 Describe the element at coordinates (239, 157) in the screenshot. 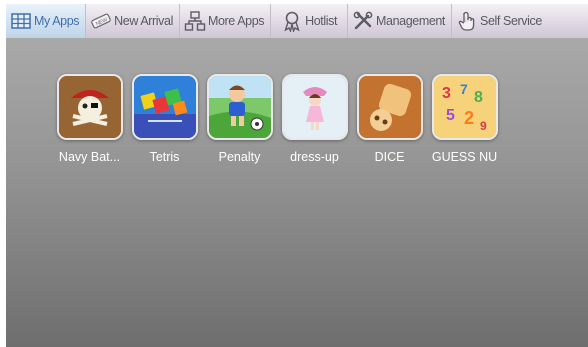

I see `app-label: Penalty` at that location.